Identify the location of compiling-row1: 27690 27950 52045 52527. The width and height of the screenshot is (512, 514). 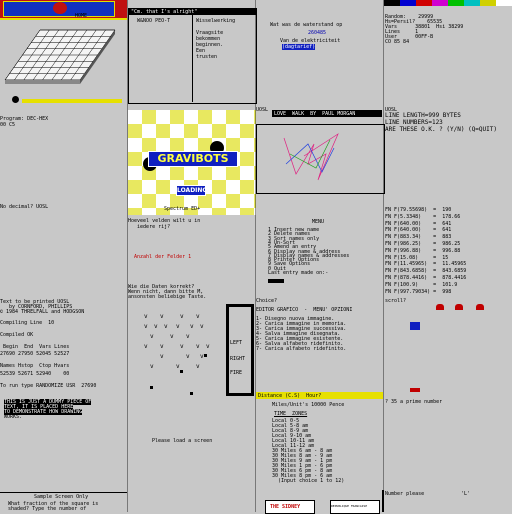
(35, 354).